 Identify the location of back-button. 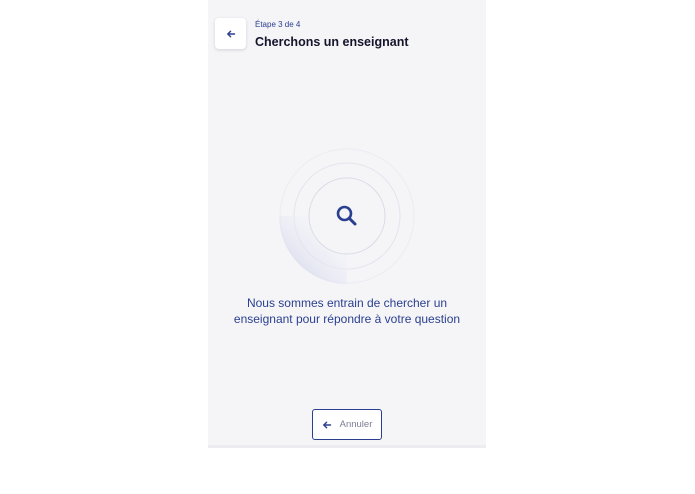
(230, 33).